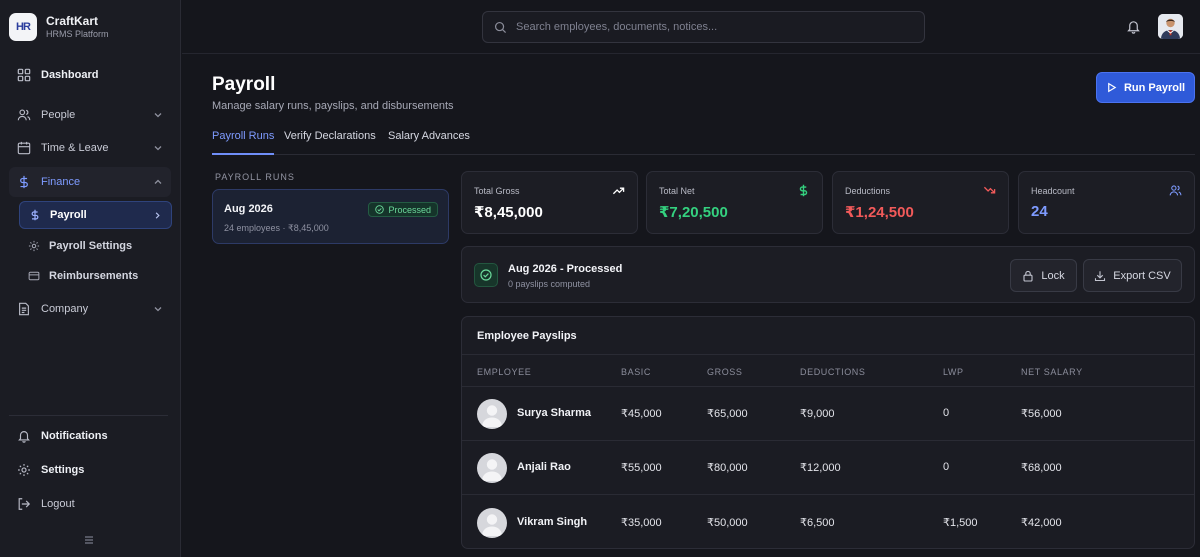  I want to click on brand: HR CraftKart HRMS Platform, so click(59, 27).